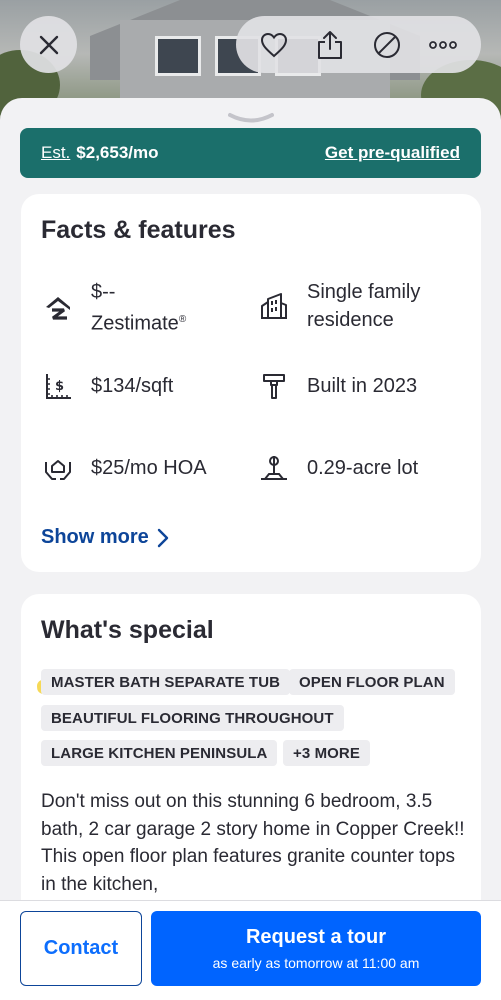 The width and height of the screenshot is (501, 1000). I want to click on zestimate-value: $--, so click(103, 292).